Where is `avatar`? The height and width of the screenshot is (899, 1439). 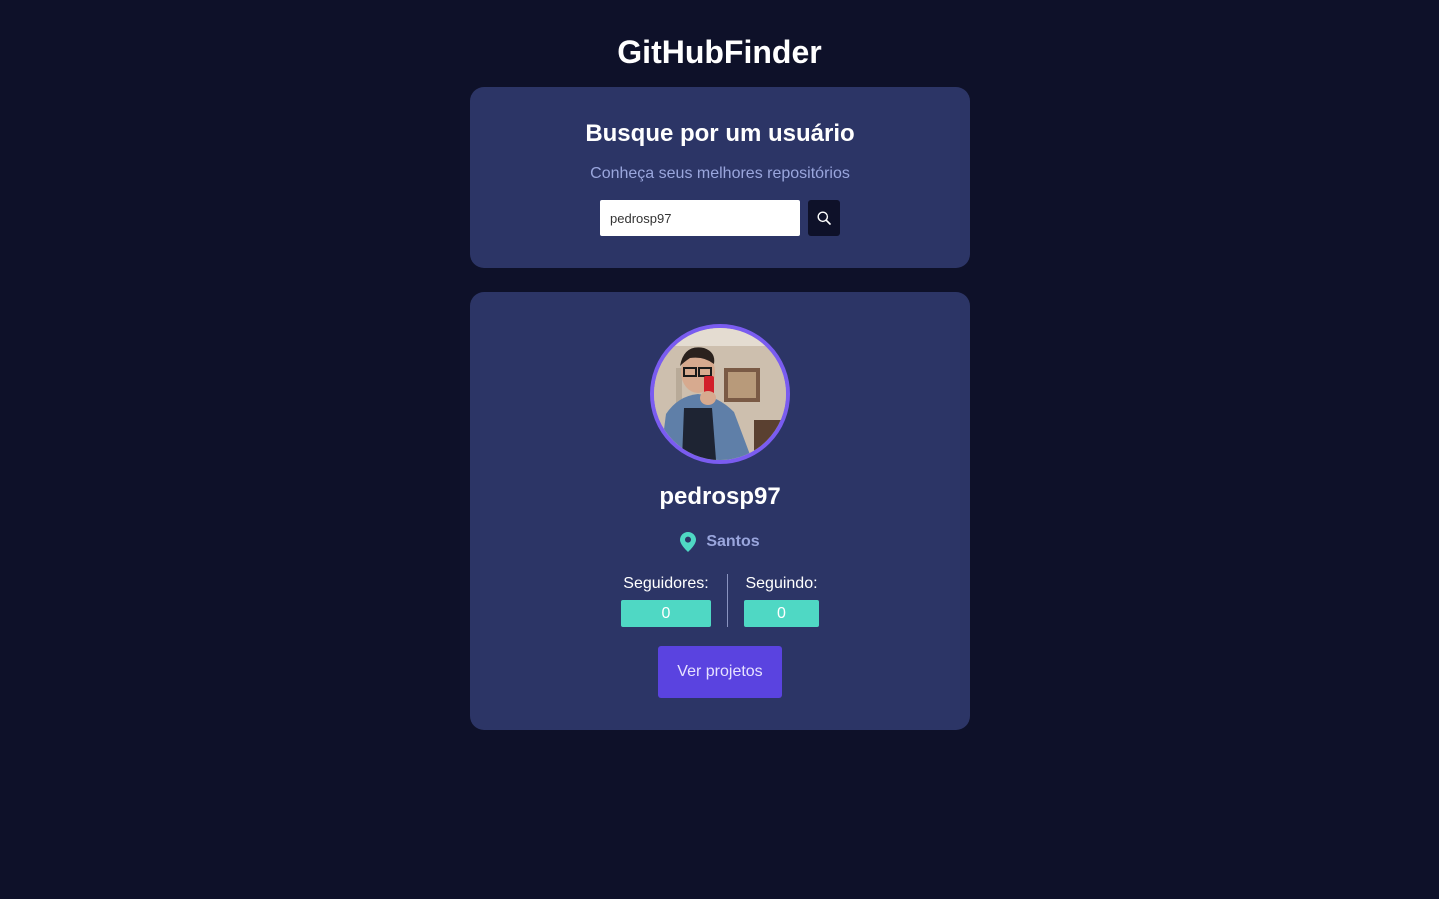 avatar is located at coordinates (720, 394).